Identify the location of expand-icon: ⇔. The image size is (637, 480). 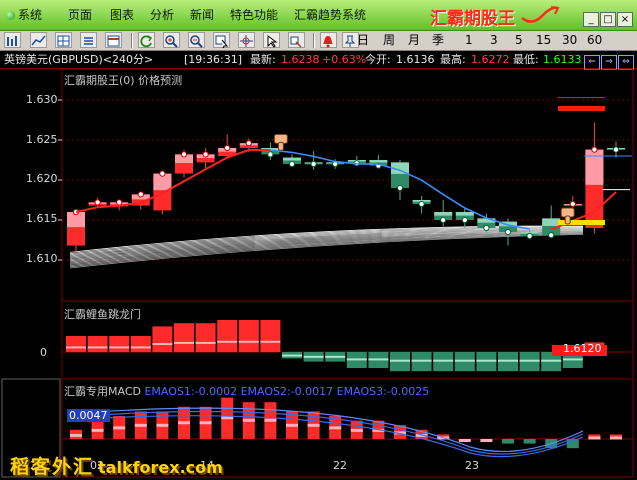
(626, 62).